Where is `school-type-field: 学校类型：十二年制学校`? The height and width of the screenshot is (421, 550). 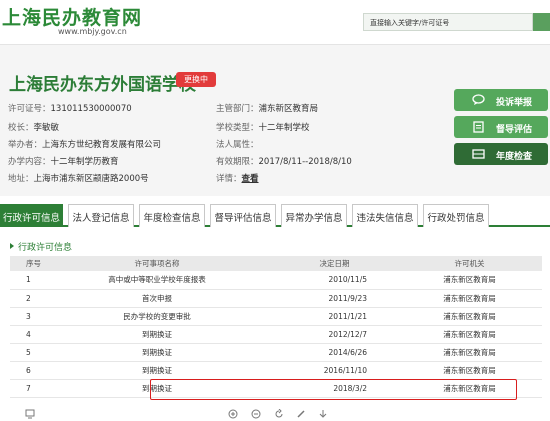
school-type-field: 学校类型：十二年制学校 is located at coordinates (263, 128).